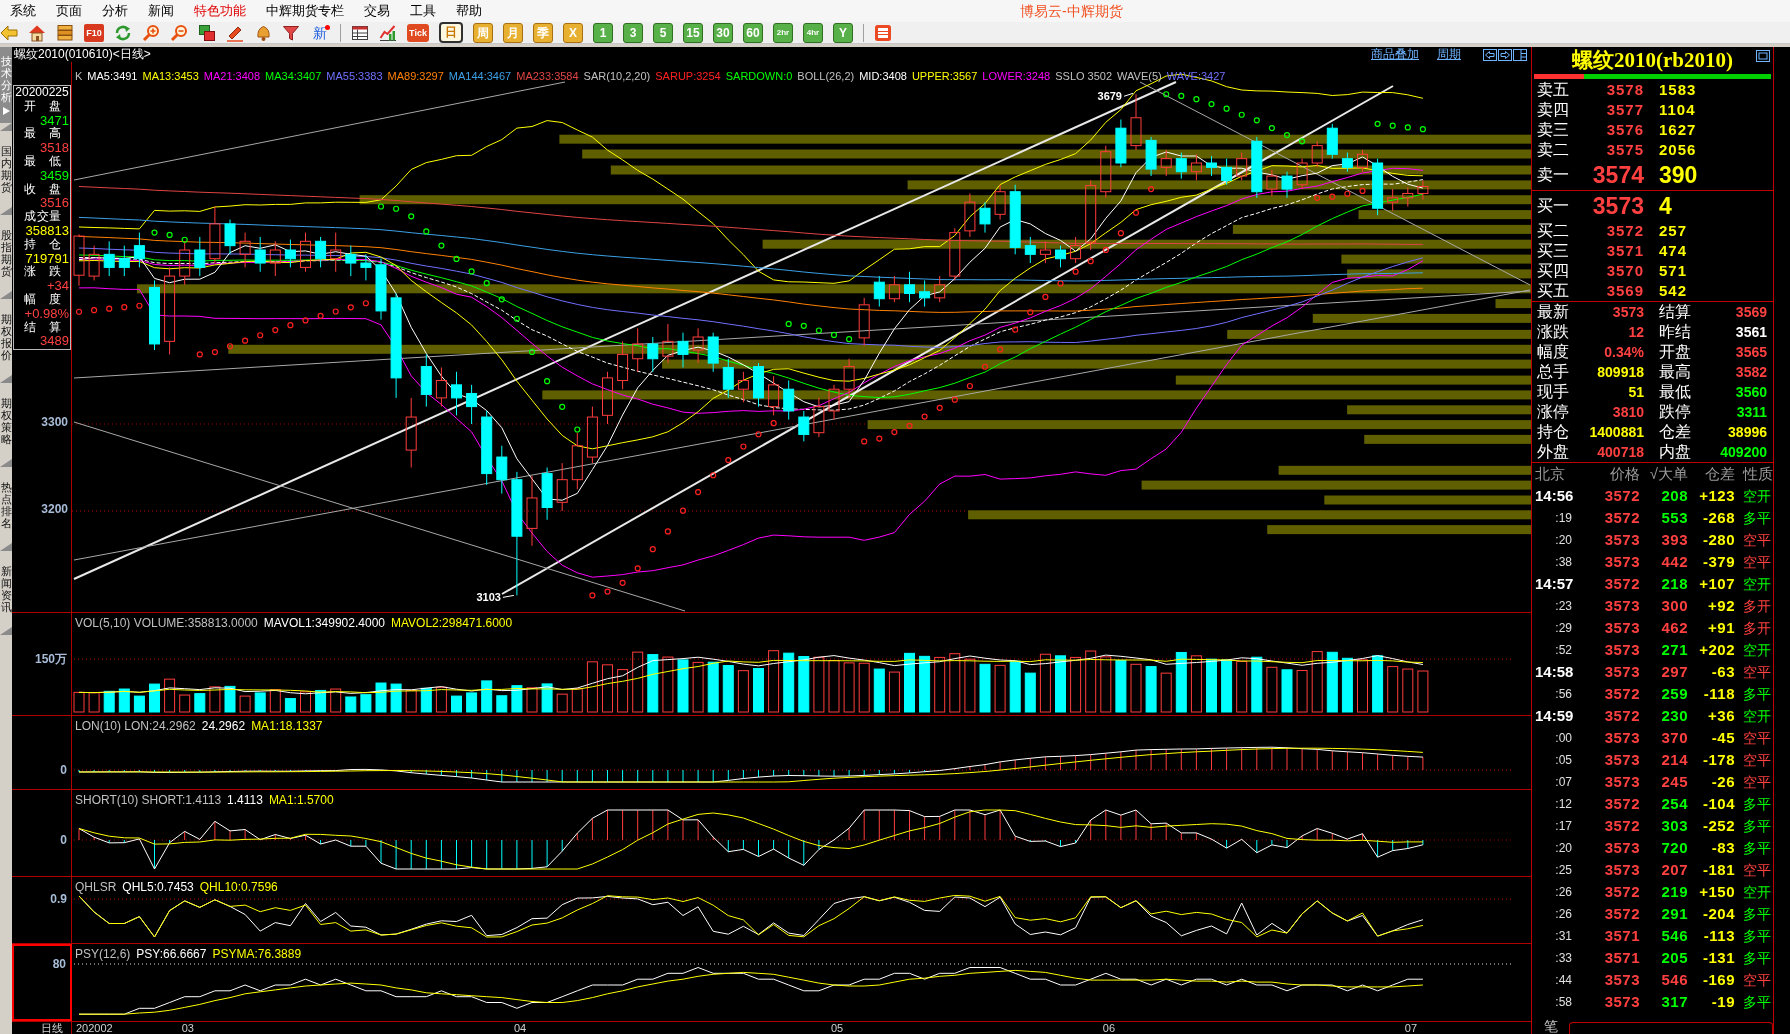  What do you see at coordinates (115, 11) in the screenshot?
I see `menu-item: 分析` at bounding box center [115, 11].